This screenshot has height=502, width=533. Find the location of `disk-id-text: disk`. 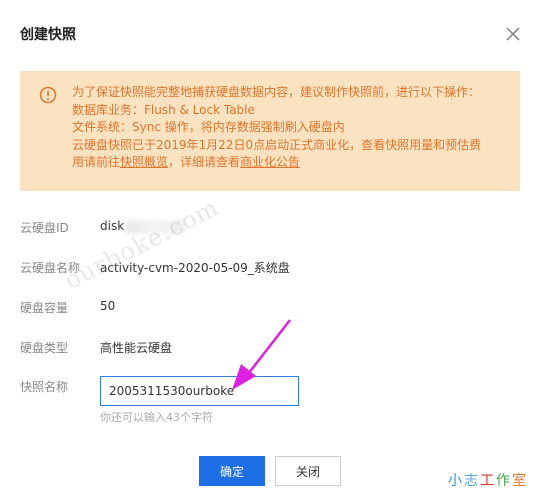

disk-id-text: disk is located at coordinates (112, 226).